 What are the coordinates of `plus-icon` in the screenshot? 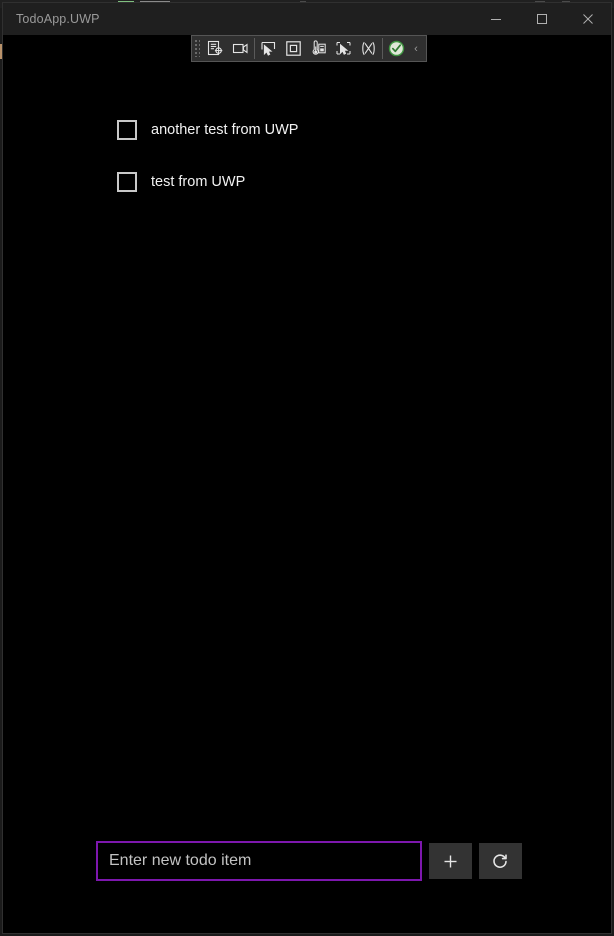 It's located at (450, 861).